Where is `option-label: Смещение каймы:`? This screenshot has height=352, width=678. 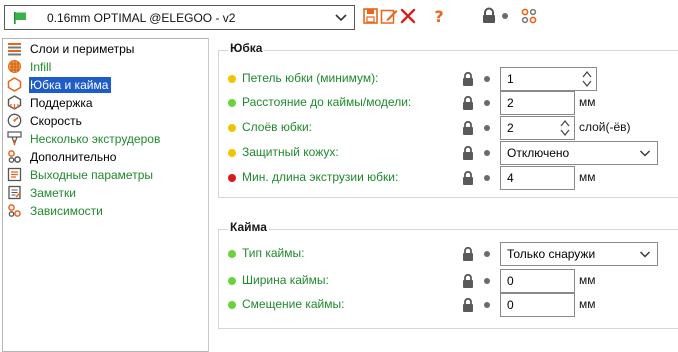 option-label: Смещение каймы: is located at coordinates (293, 304).